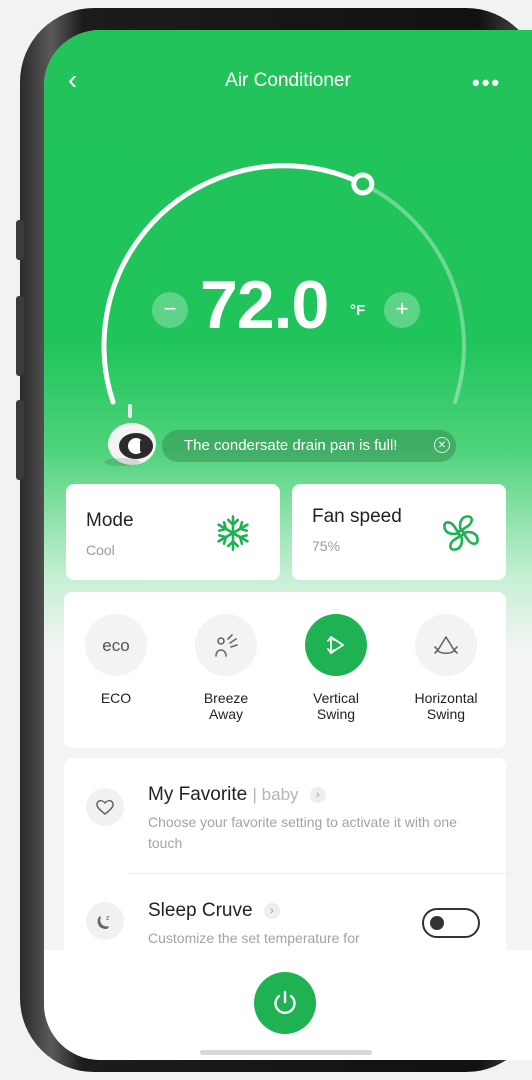  I want to click on function-eco-circle: eco, so click(116, 645).